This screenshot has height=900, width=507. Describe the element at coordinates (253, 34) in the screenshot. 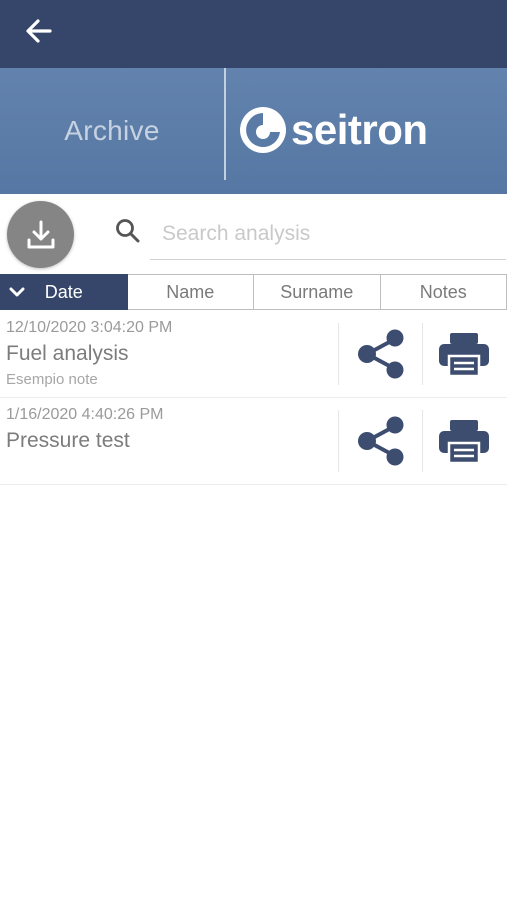

I see `top-app-bar` at that location.